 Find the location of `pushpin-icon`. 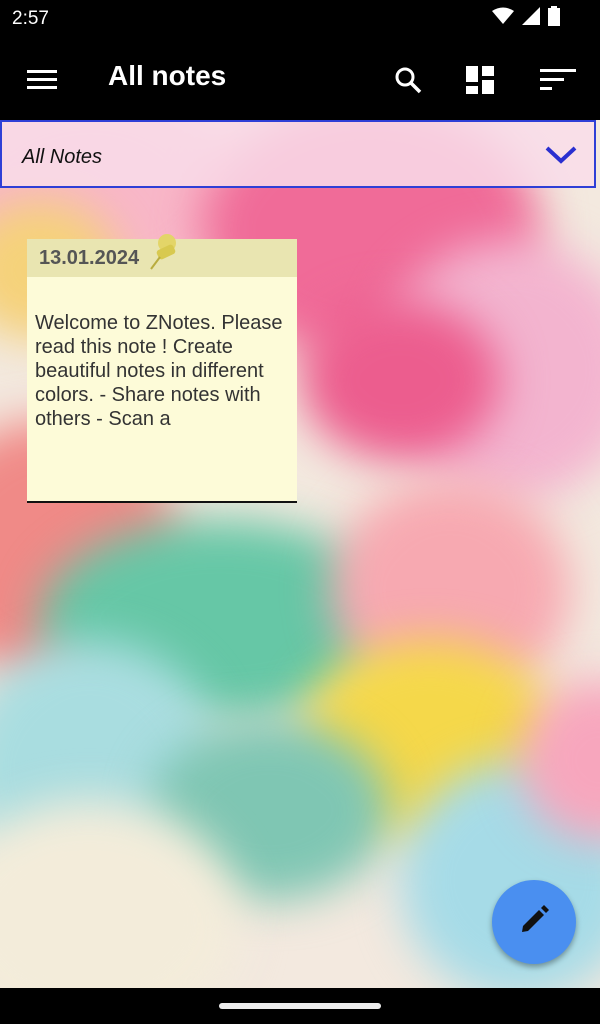

pushpin-icon is located at coordinates (164, 253).